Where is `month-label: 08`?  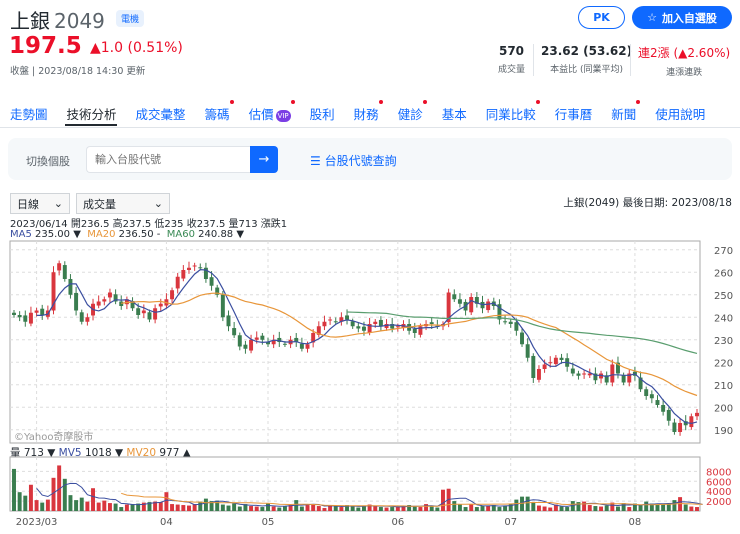 month-label: 08 is located at coordinates (635, 522).